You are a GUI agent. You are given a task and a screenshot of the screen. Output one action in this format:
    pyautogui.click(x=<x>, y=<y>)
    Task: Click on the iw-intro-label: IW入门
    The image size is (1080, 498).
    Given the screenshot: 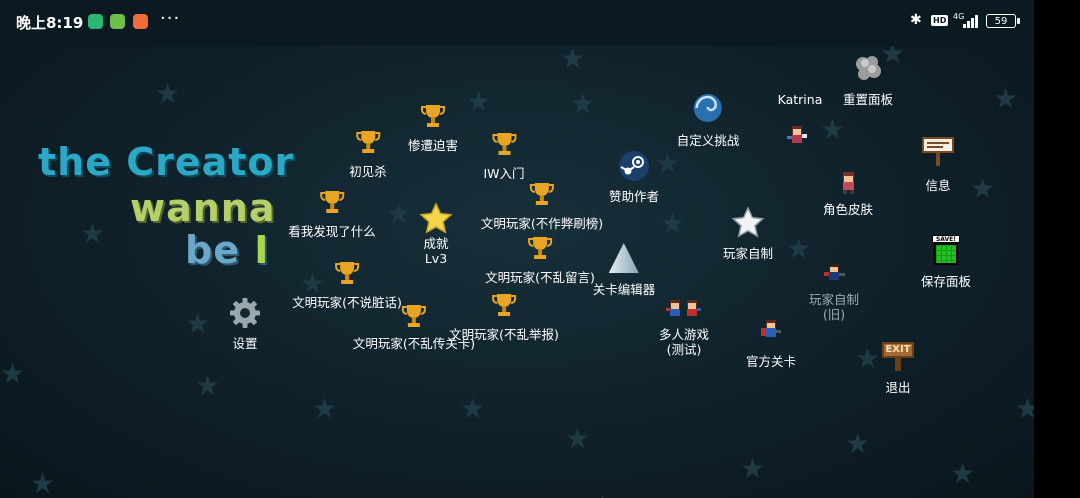 What is the action you would take?
    pyautogui.click(x=504, y=173)
    